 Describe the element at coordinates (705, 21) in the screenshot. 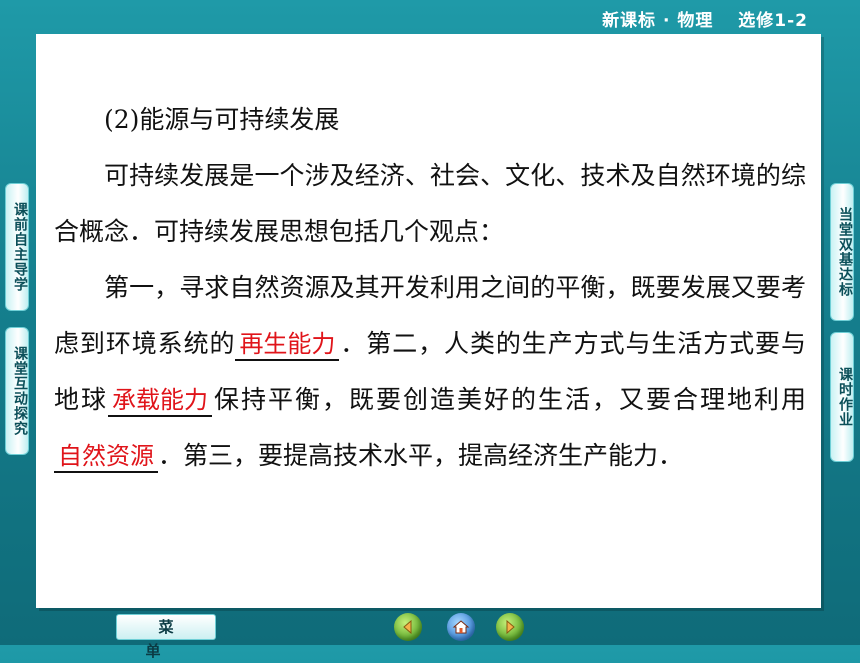

I see `header-title: 新课标 · 物理 选修1-2` at that location.